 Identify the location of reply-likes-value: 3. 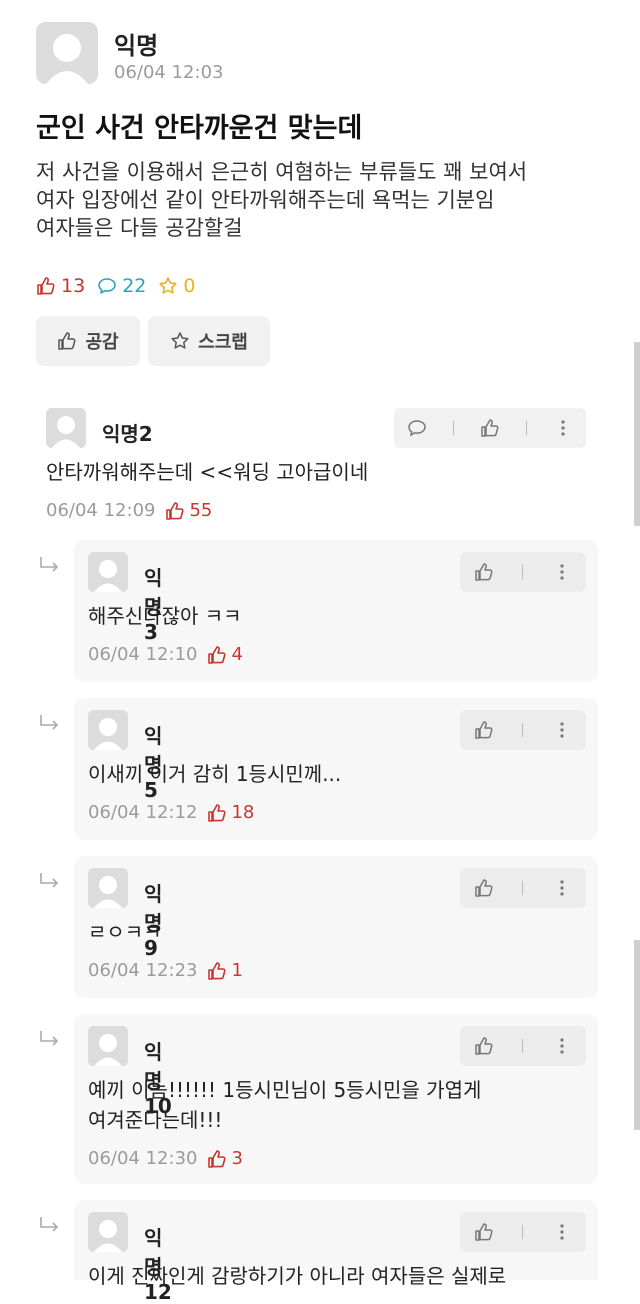
(237, 1158).